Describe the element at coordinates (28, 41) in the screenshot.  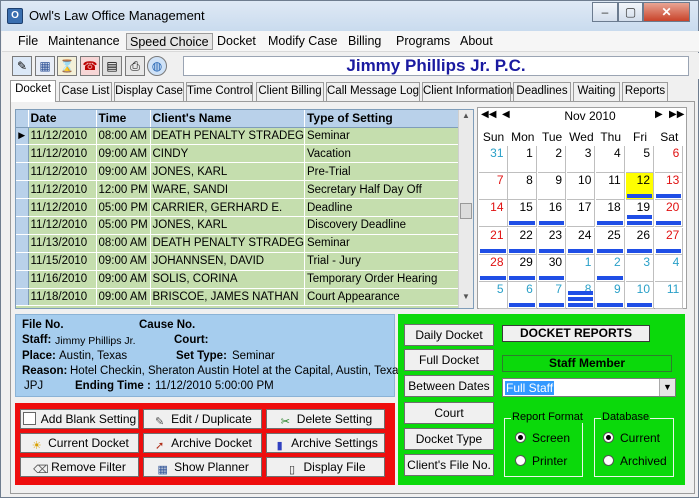
I see `menu-file: File` at that location.